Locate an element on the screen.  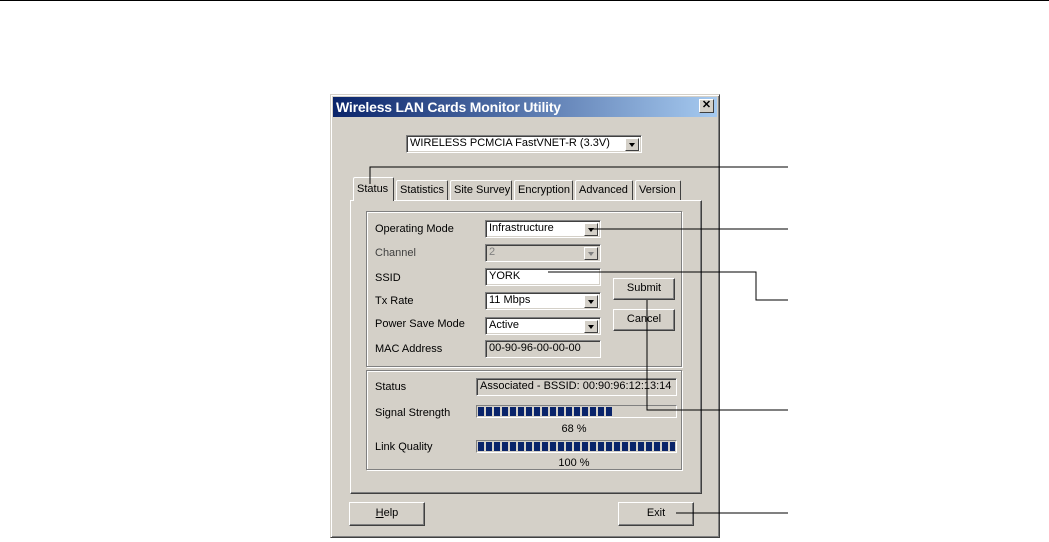
tx-rate-label: Tx Rate is located at coordinates (394, 301).